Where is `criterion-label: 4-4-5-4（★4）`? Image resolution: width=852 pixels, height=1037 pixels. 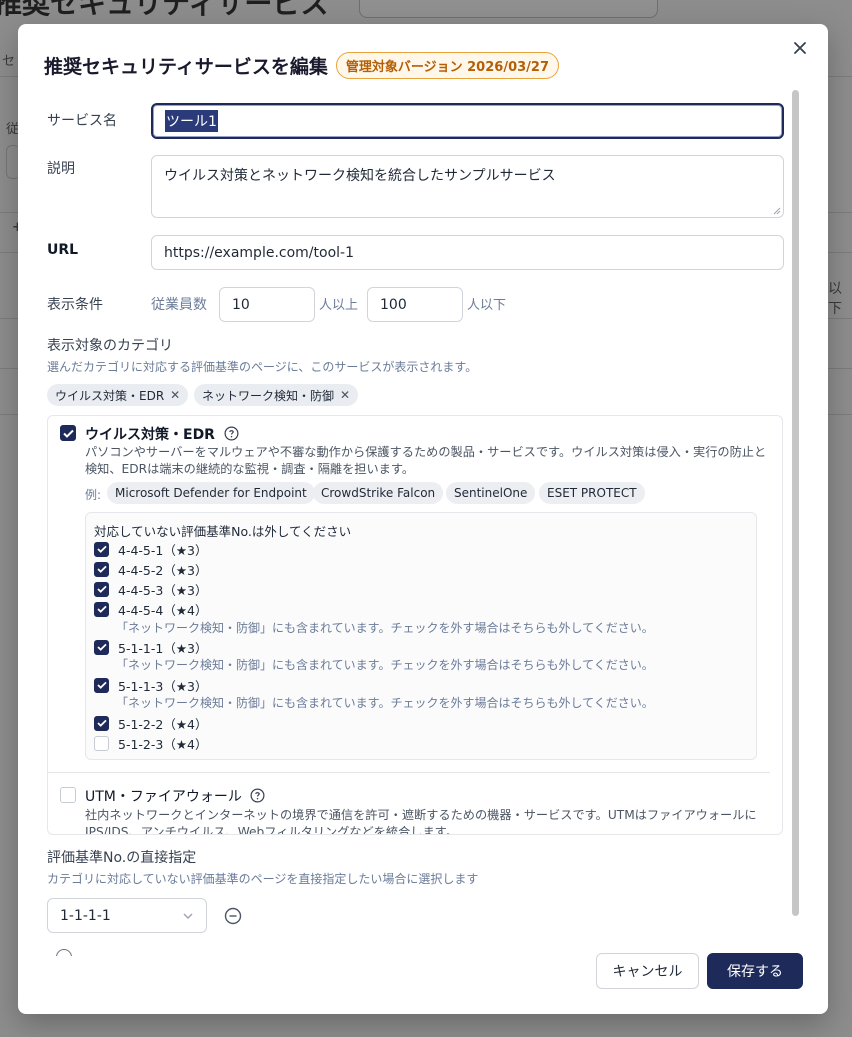
criterion-label: 4-4-5-4（★4） is located at coordinates (163, 610).